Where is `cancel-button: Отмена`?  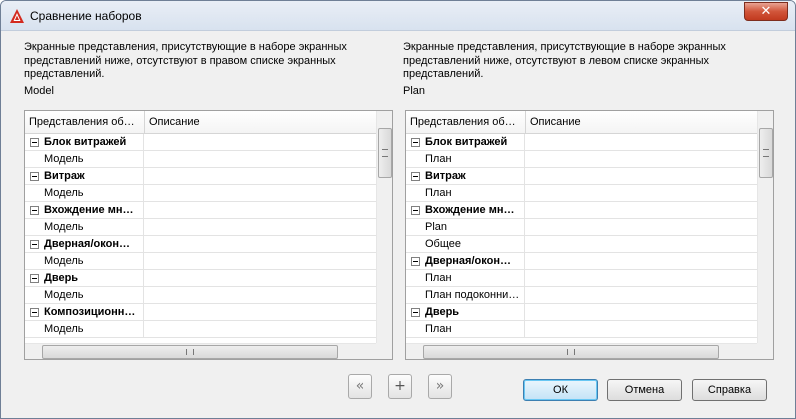 cancel-button: Отмена is located at coordinates (644, 390).